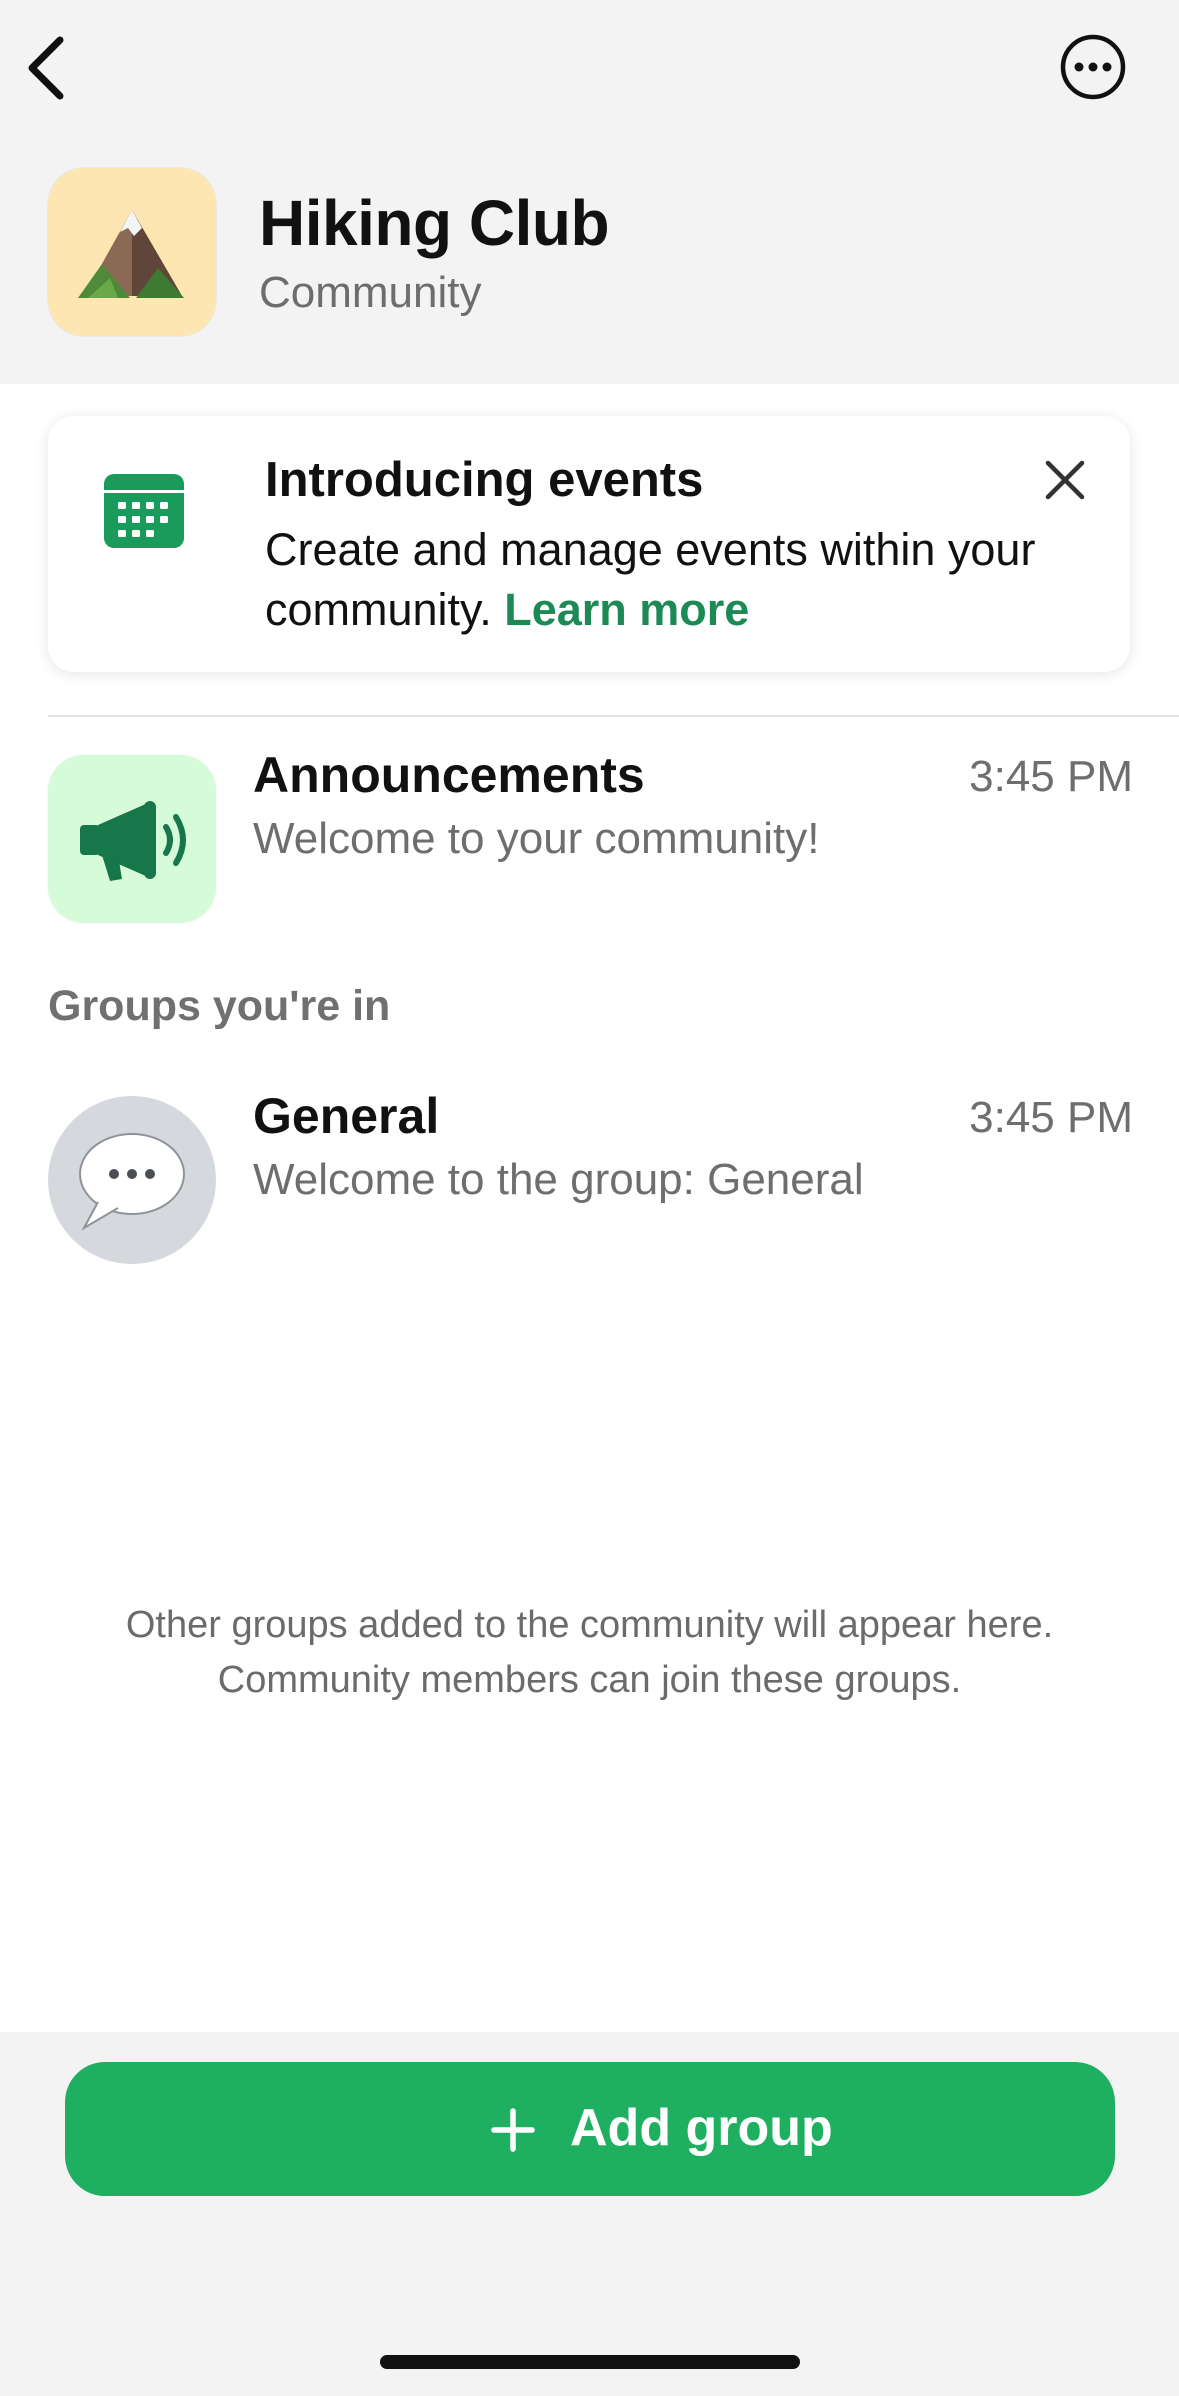 This screenshot has width=1179, height=2396. What do you see at coordinates (701, 2128) in the screenshot?
I see `add-group-label: Add group` at bounding box center [701, 2128].